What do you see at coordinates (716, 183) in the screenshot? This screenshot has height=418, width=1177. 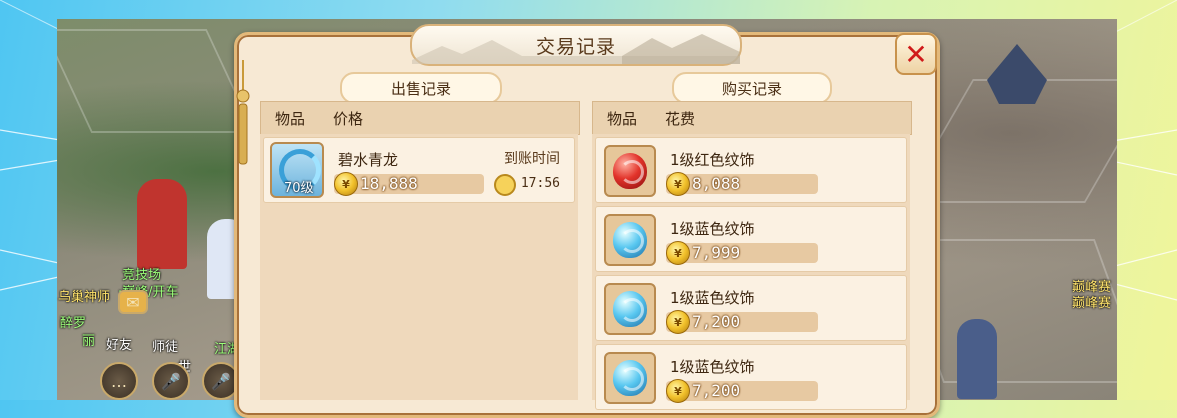 I see `price-value: 8,088` at bounding box center [716, 183].